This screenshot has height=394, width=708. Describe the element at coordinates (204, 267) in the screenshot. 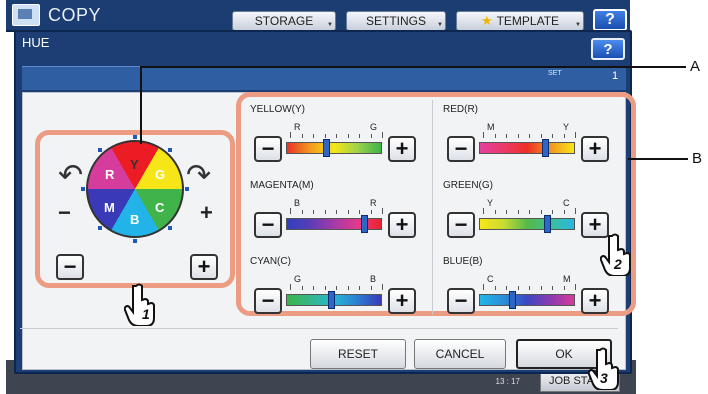

I see `wheel-plus-button: +` at that location.